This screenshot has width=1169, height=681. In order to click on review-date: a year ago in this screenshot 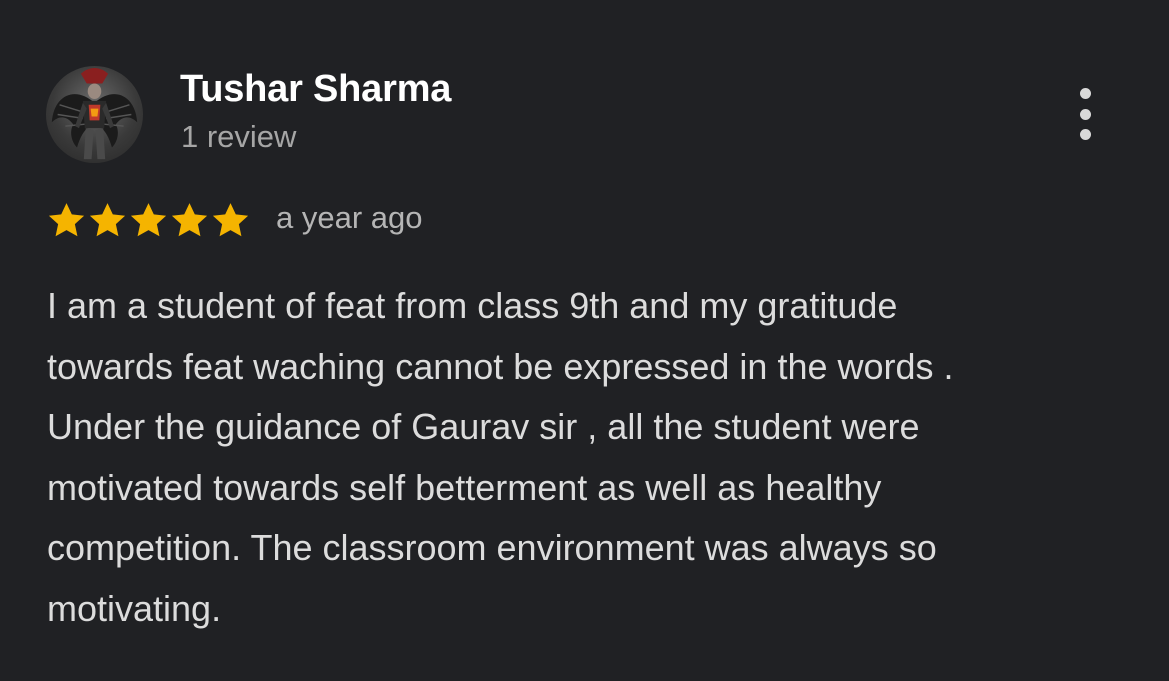, I will do `click(349, 217)`.